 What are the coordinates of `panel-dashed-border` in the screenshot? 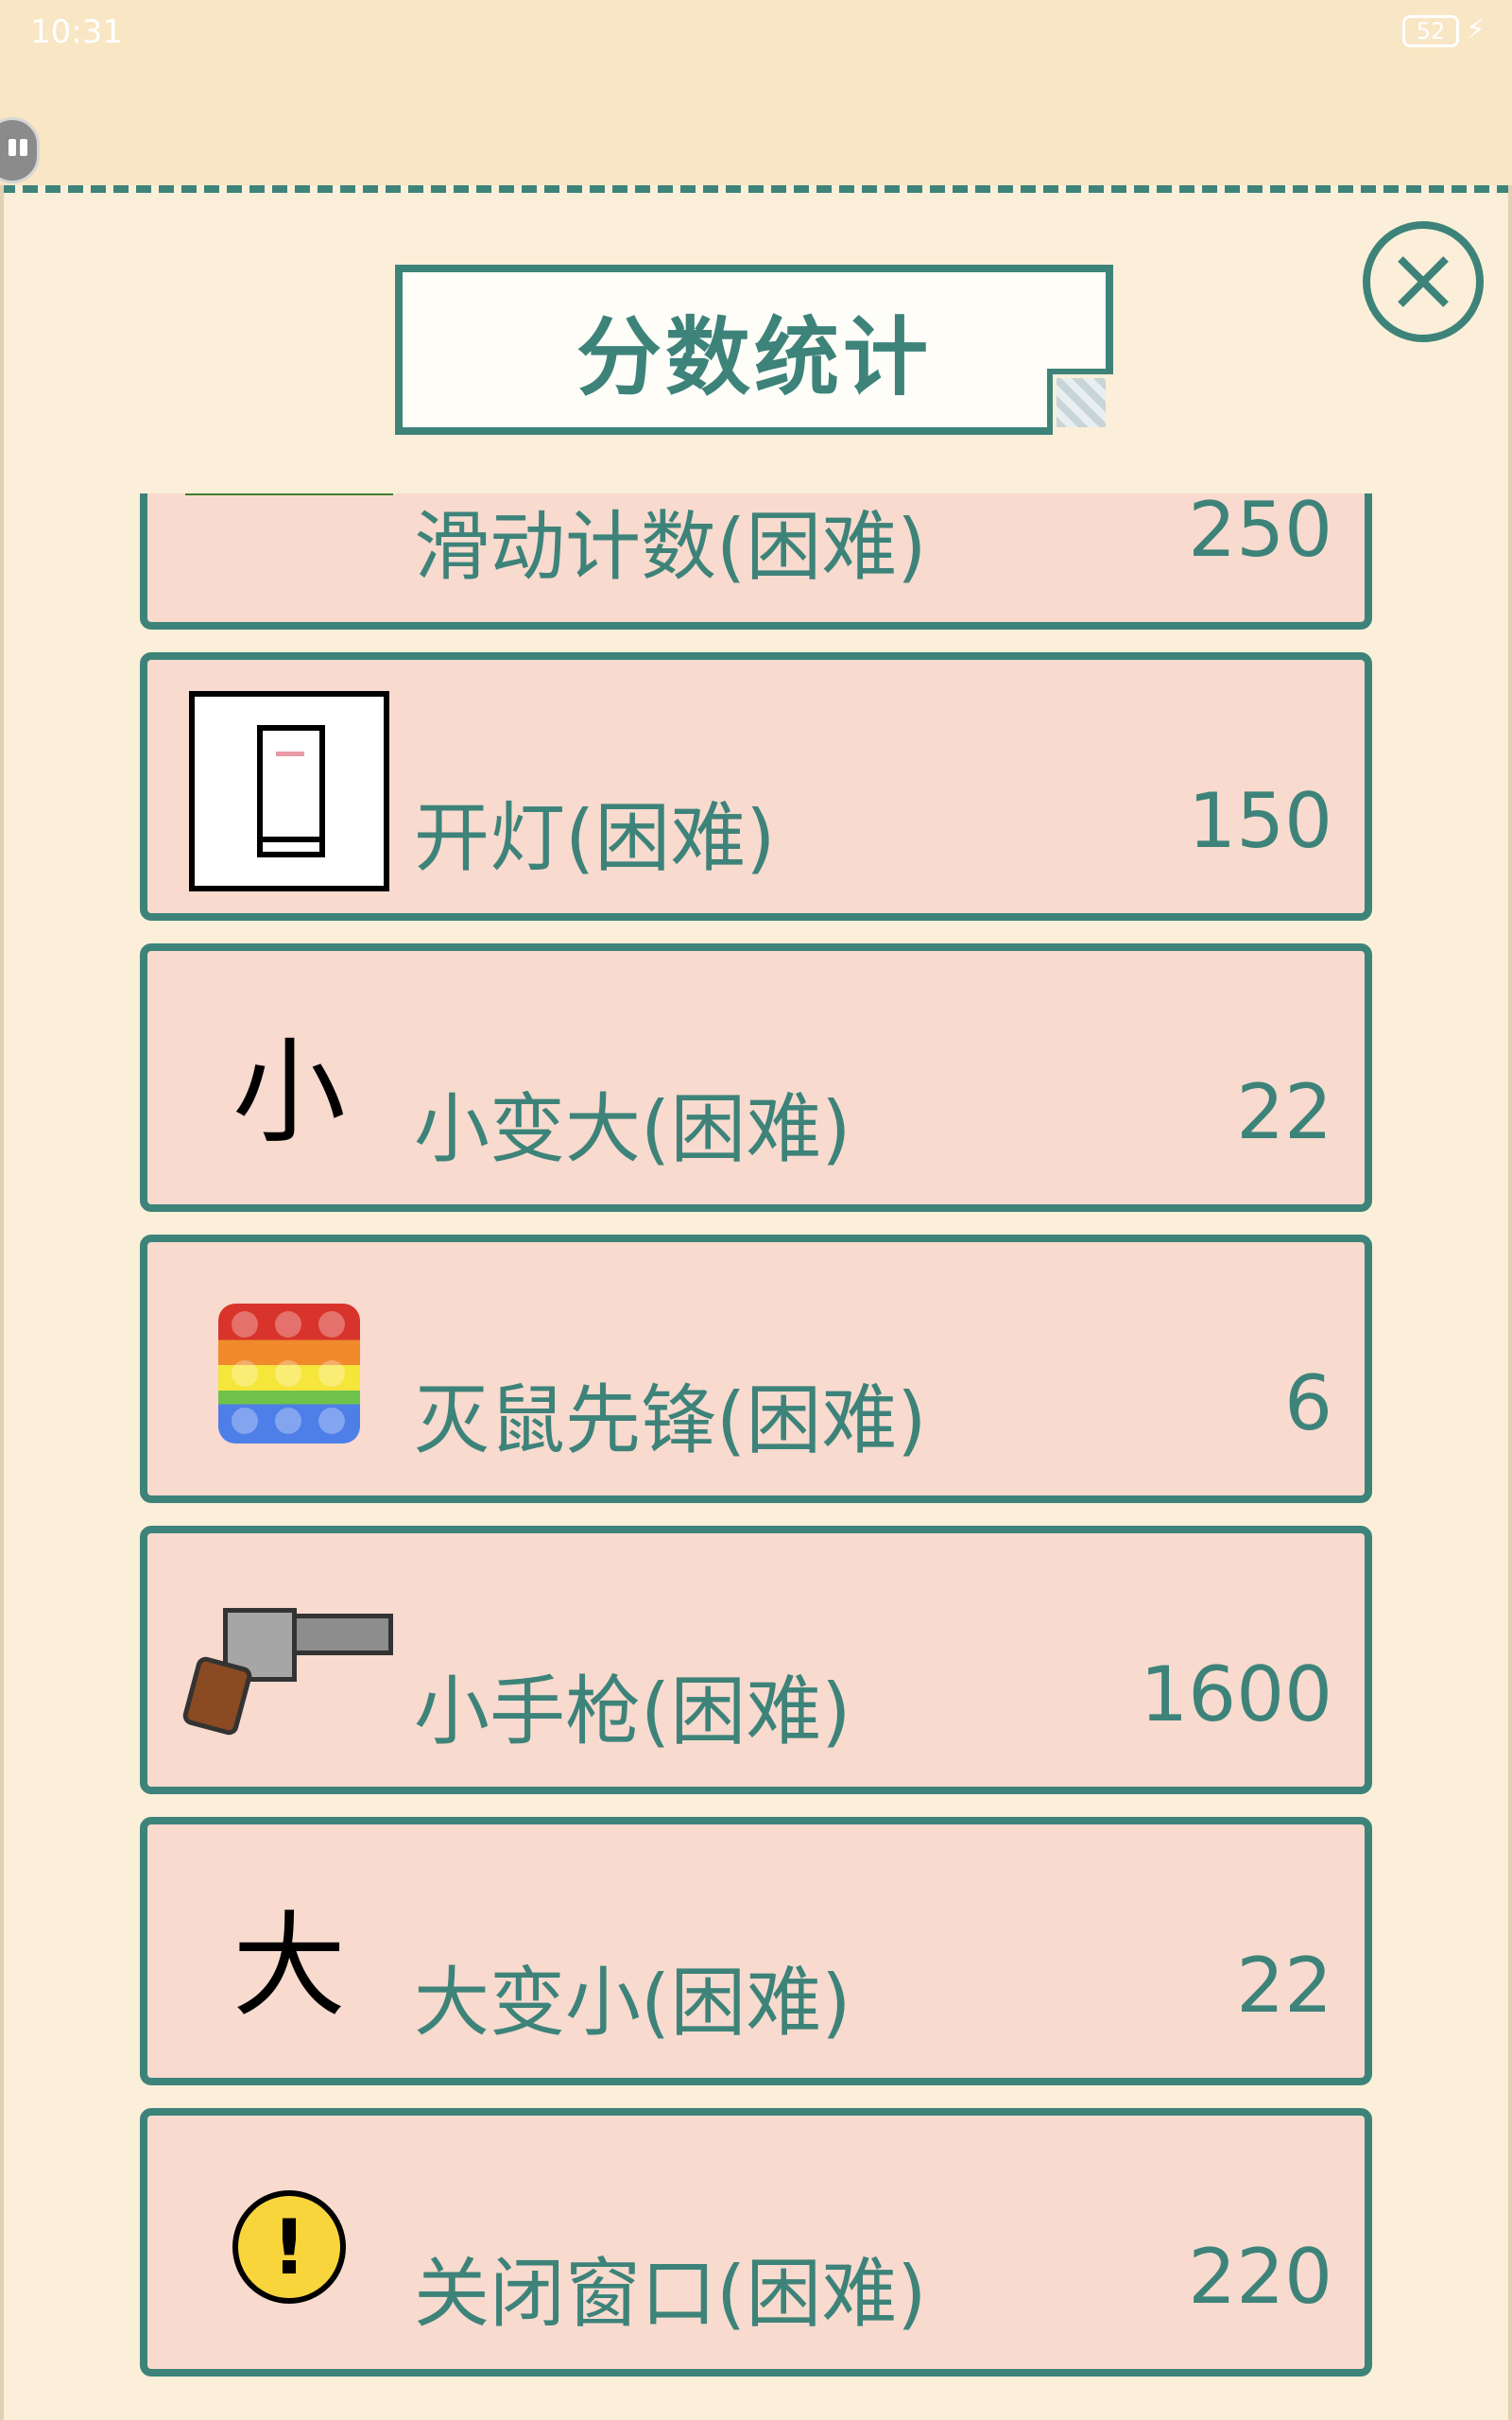 It's located at (756, 189).